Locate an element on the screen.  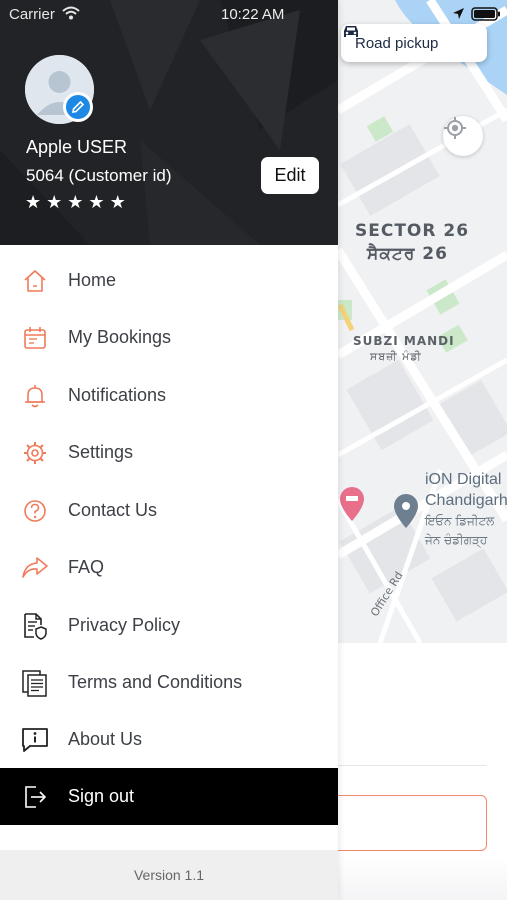
location-arrow-icon is located at coordinates (458, 13).